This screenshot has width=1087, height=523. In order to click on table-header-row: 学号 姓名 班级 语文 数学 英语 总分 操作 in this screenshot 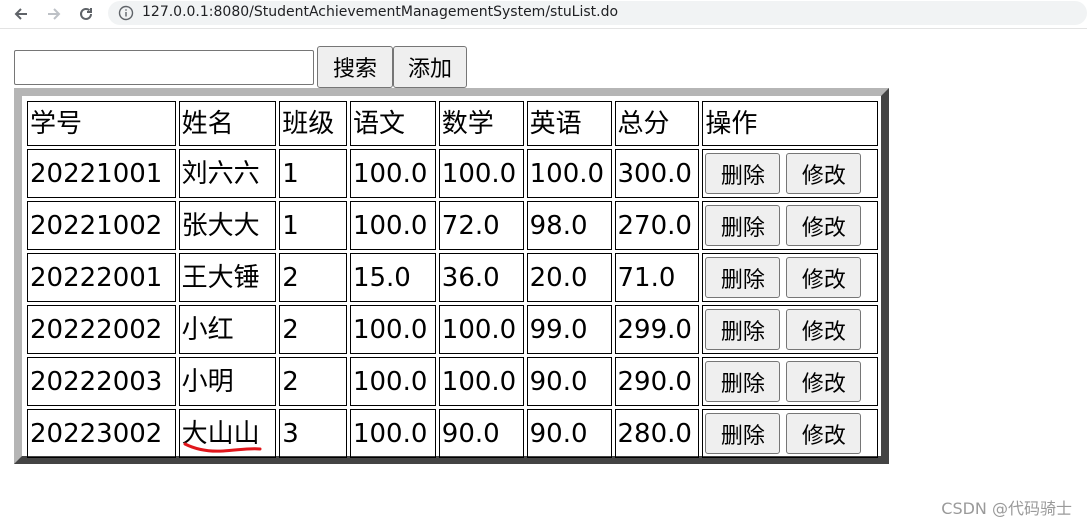, I will do `click(452, 123)`.